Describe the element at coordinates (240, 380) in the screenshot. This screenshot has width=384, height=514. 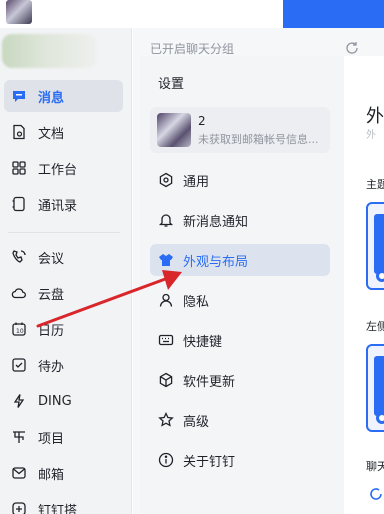
I see `settings-item-update: 软件更新` at that location.